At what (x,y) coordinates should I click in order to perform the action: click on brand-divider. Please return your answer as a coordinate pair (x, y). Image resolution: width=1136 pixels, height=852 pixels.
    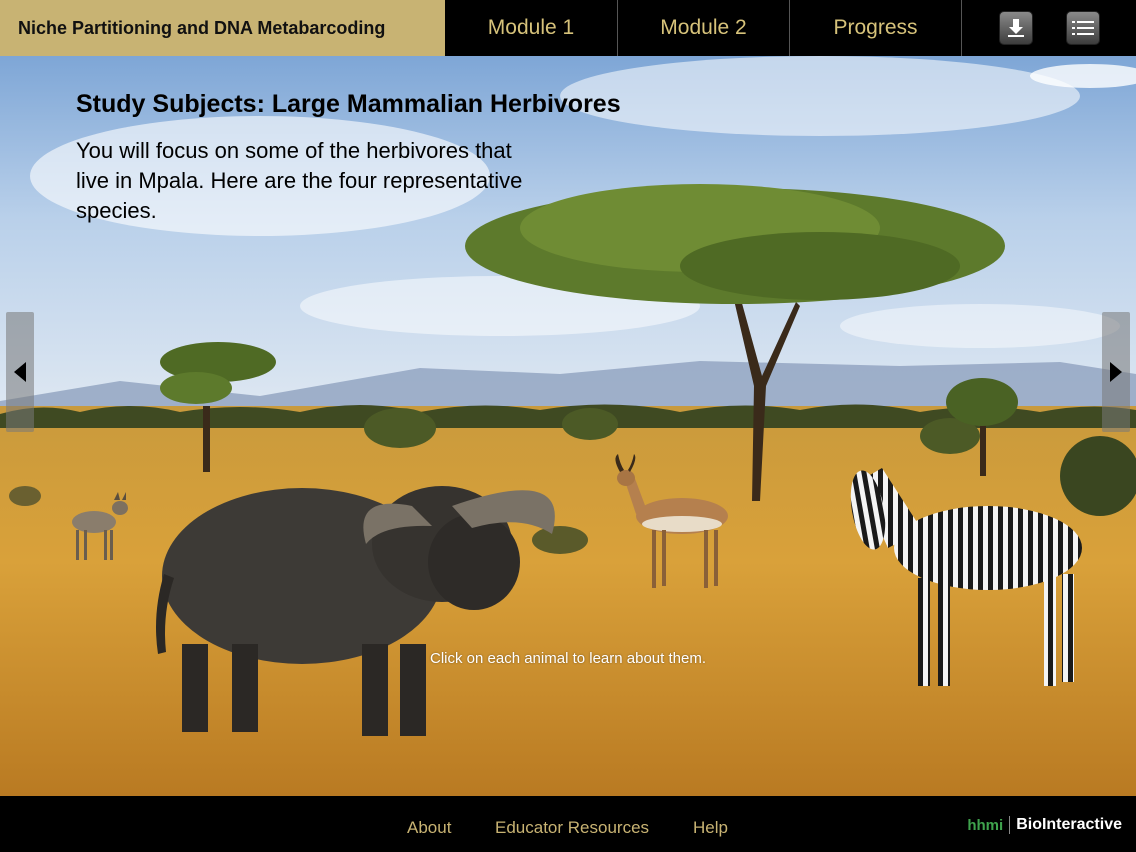
    Looking at the image, I should click on (1010, 825).